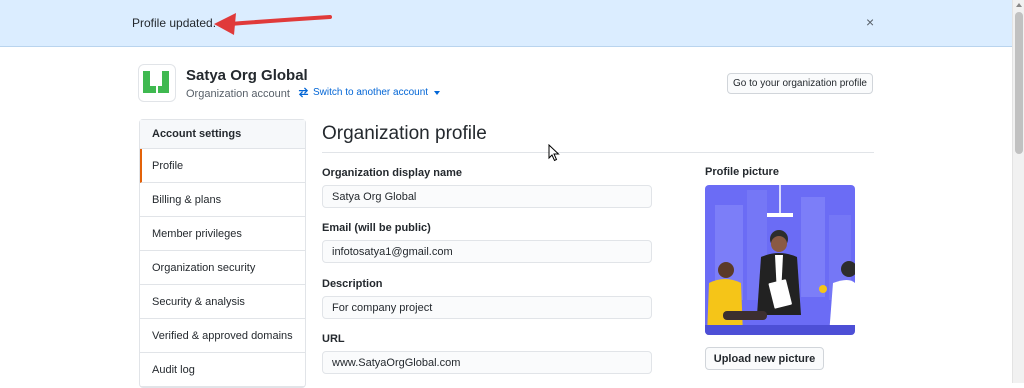 This screenshot has width=1024, height=388. What do you see at coordinates (554, 153) in the screenshot?
I see `mouse-cursor-icon` at bounding box center [554, 153].